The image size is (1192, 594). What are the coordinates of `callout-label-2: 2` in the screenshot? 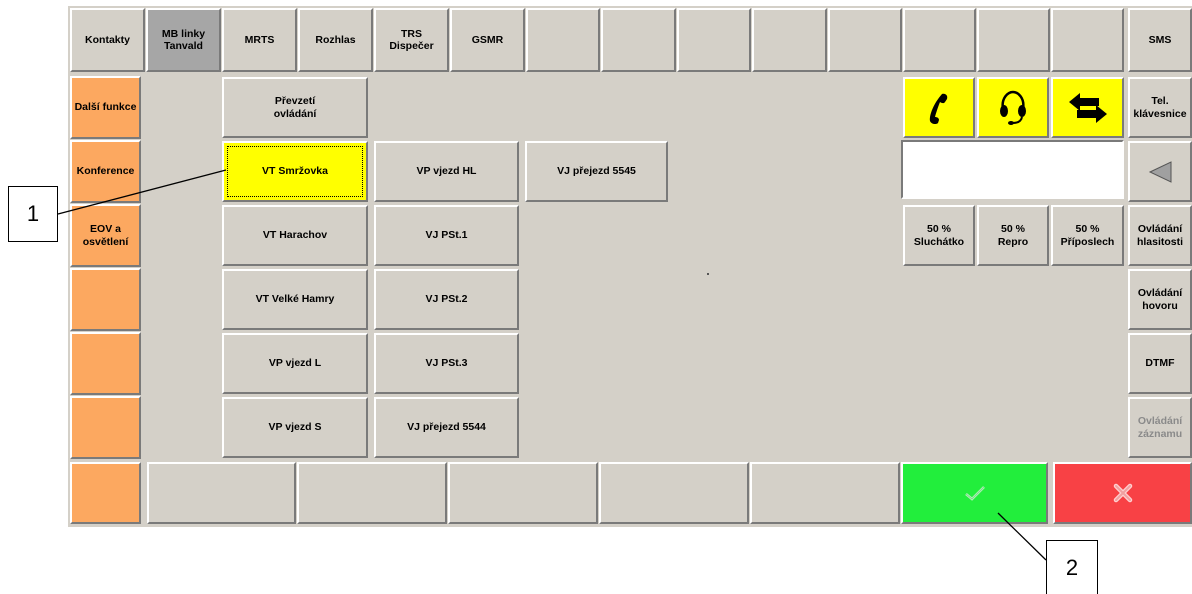 It's located at (1072, 567).